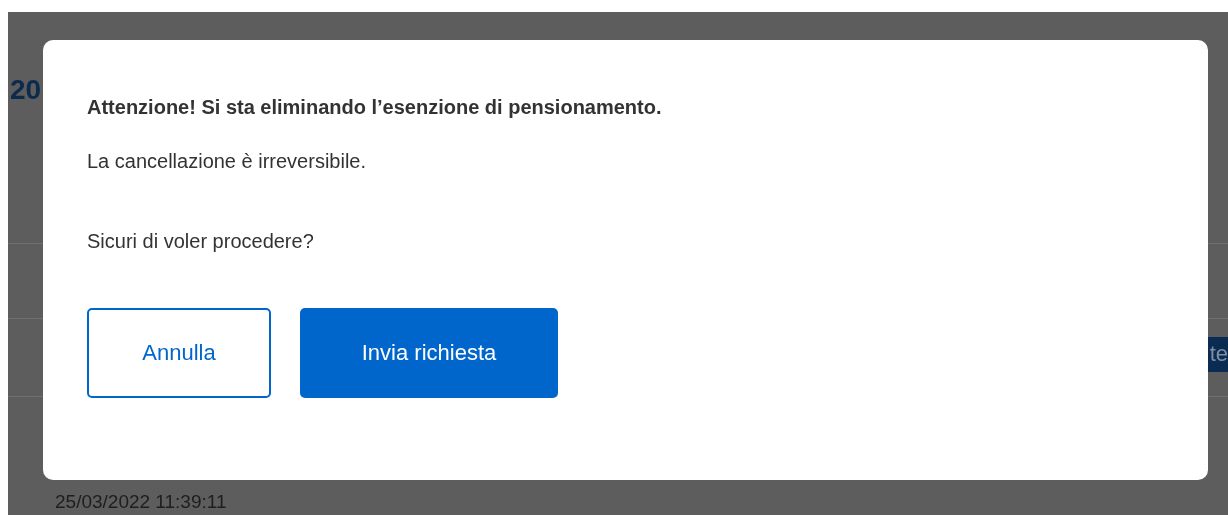 This screenshot has width=1228, height=515. What do you see at coordinates (141, 502) in the screenshot?
I see `timestamp: 25/03/2022 11:39:11` at bounding box center [141, 502].